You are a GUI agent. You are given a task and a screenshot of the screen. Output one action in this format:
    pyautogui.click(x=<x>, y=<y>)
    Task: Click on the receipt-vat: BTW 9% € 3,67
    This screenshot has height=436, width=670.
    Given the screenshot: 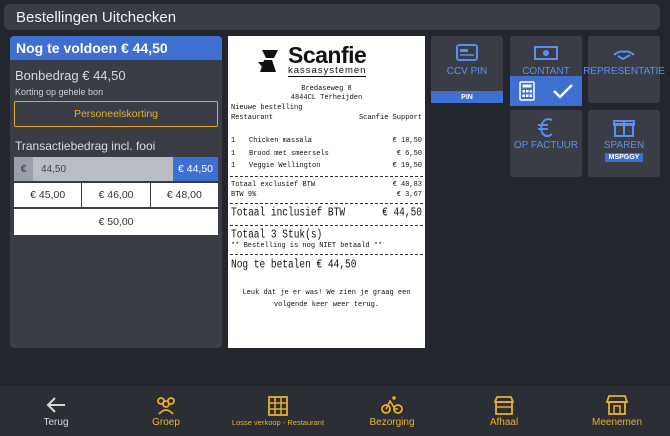 What is the action you would take?
    pyautogui.click(x=326, y=194)
    